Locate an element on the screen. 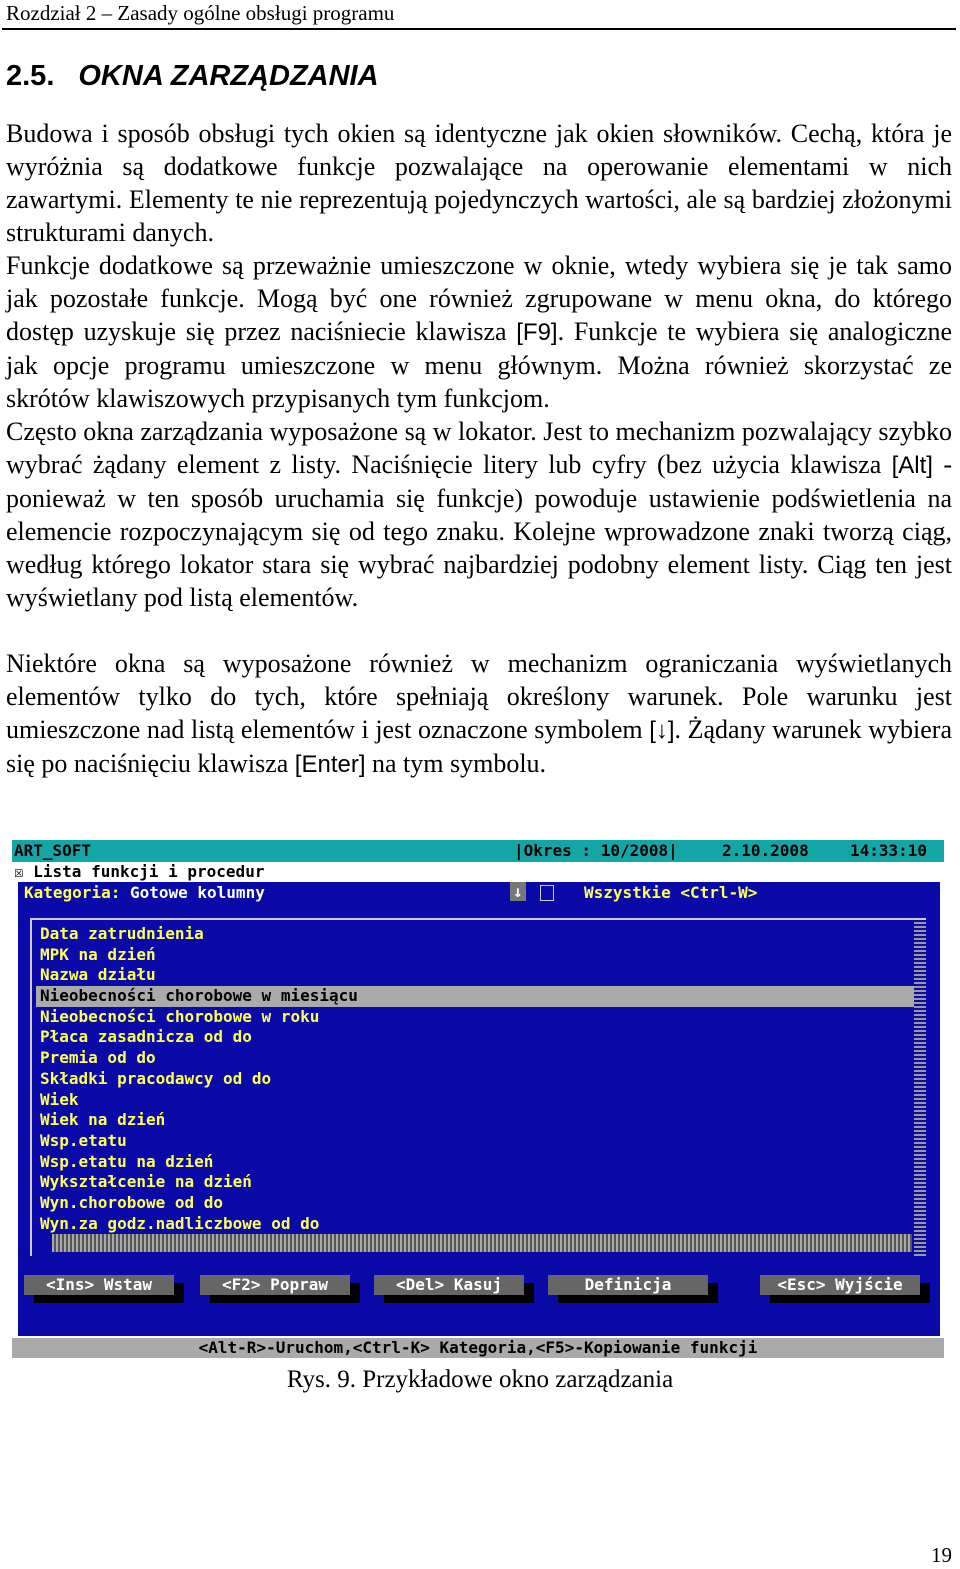 Image resolution: width=960 pixels, height=1569 pixels. list-item: MPK na dzień is located at coordinates (478, 955).